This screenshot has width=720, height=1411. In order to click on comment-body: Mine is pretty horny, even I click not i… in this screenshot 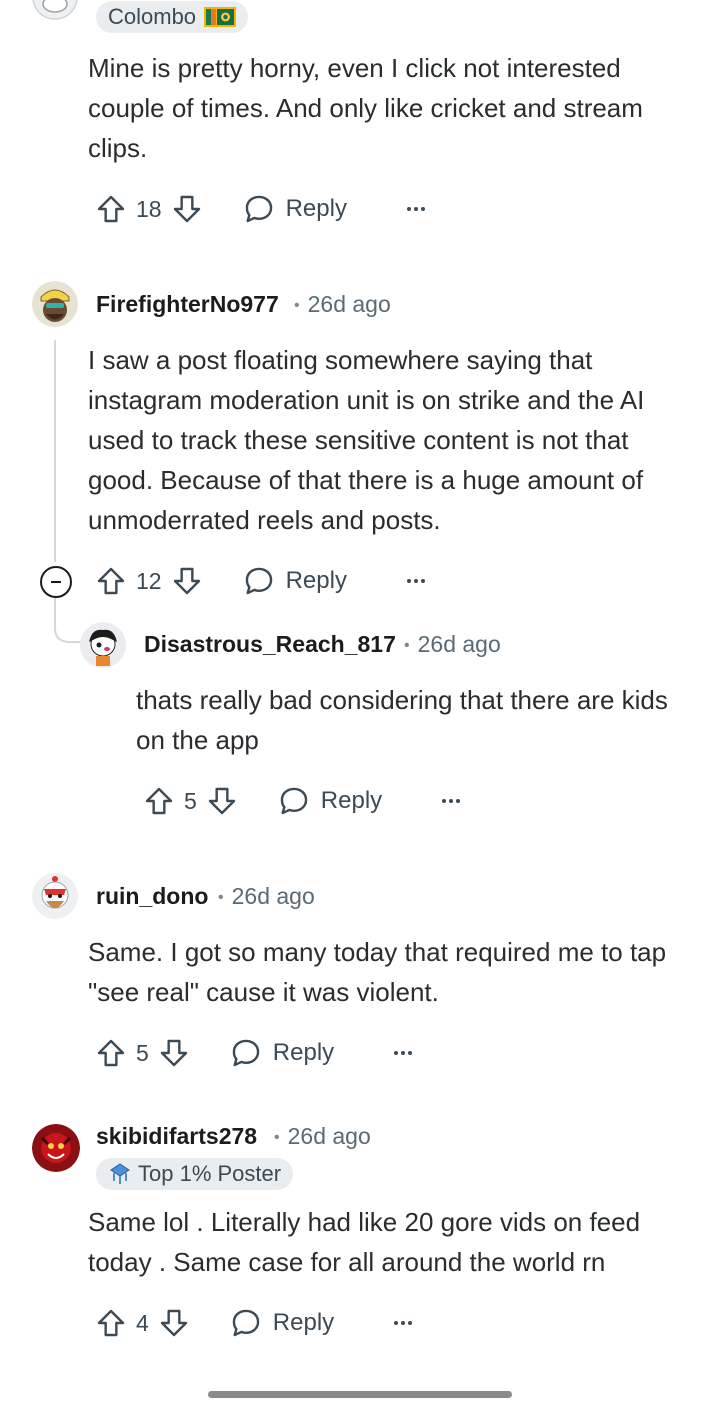, I will do `click(365, 108)`.